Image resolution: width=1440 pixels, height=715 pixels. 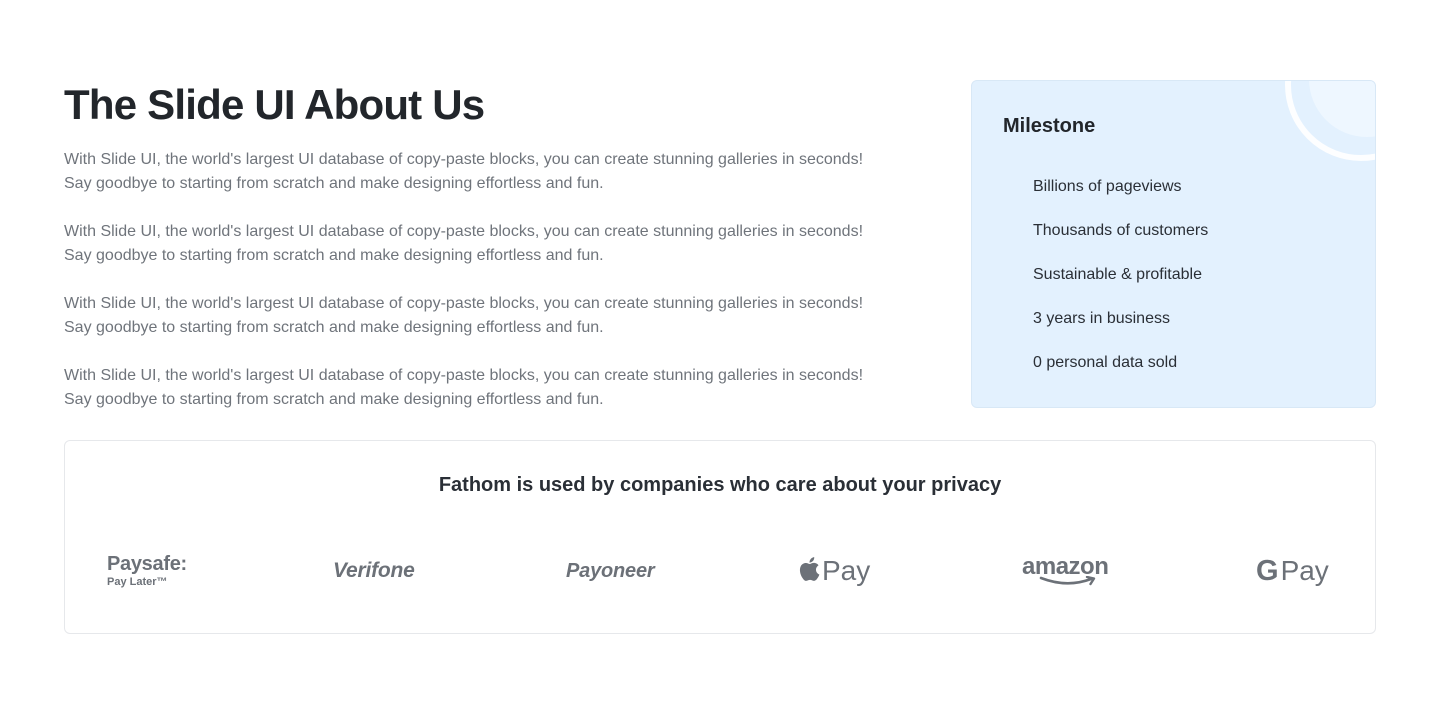 I want to click on paysafe-logo-sub: Pay Later™, so click(x=137, y=582).